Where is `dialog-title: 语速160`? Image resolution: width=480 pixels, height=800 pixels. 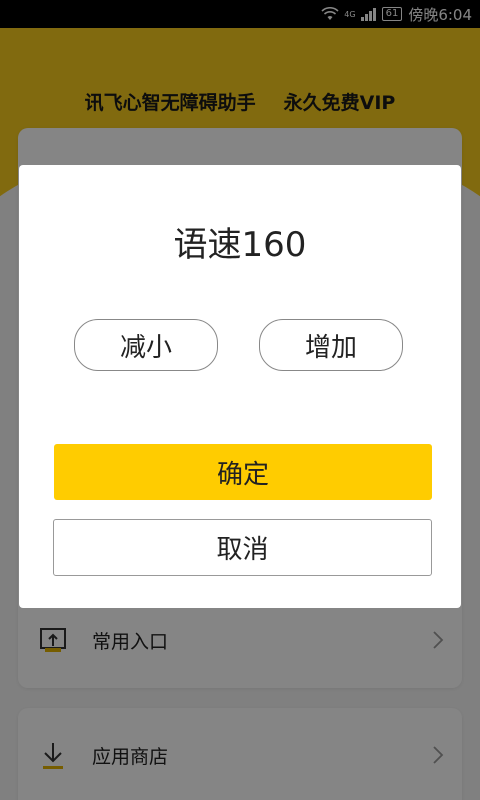
dialog-title: 语速160 is located at coordinates (240, 245).